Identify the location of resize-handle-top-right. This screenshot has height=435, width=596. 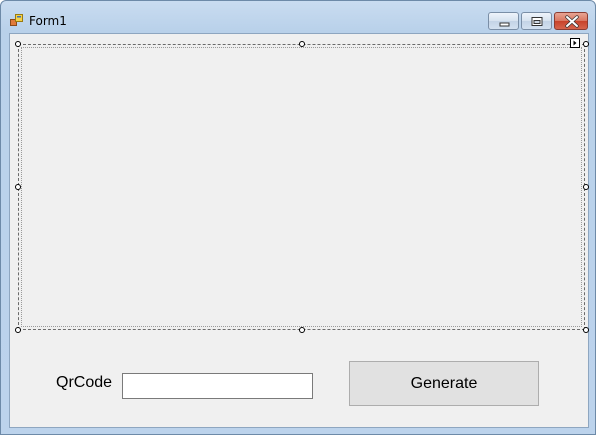
(586, 44).